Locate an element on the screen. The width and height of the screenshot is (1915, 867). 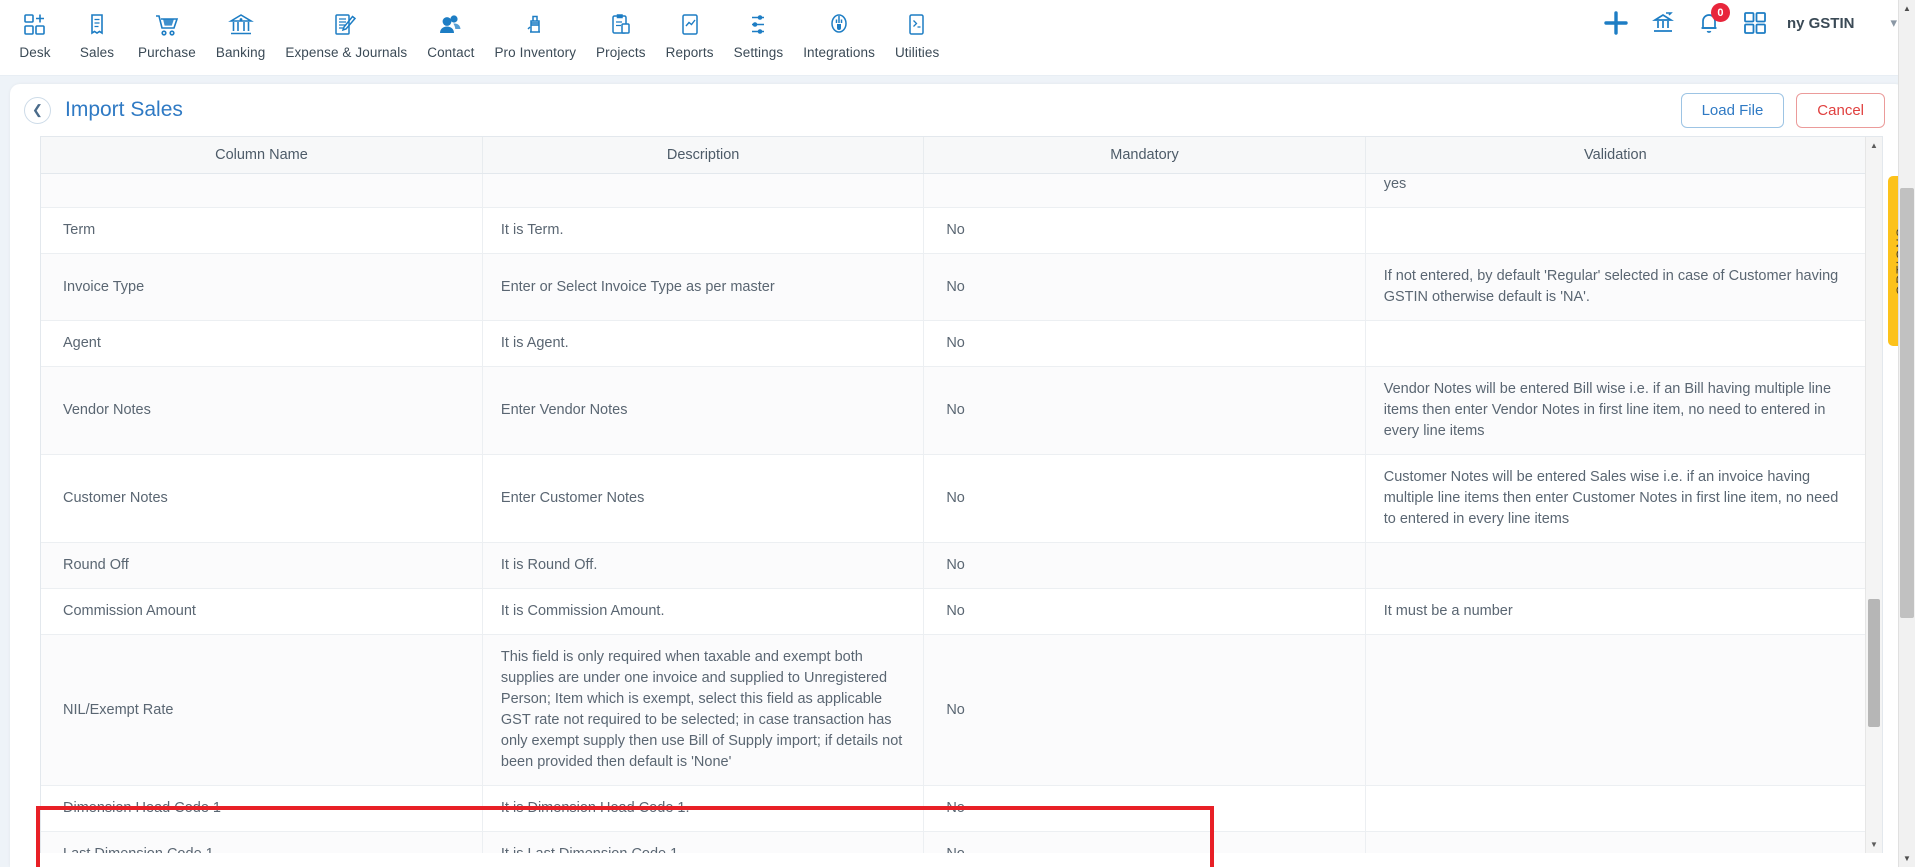
chevron-left-icon: ❮ is located at coordinates (37, 110).